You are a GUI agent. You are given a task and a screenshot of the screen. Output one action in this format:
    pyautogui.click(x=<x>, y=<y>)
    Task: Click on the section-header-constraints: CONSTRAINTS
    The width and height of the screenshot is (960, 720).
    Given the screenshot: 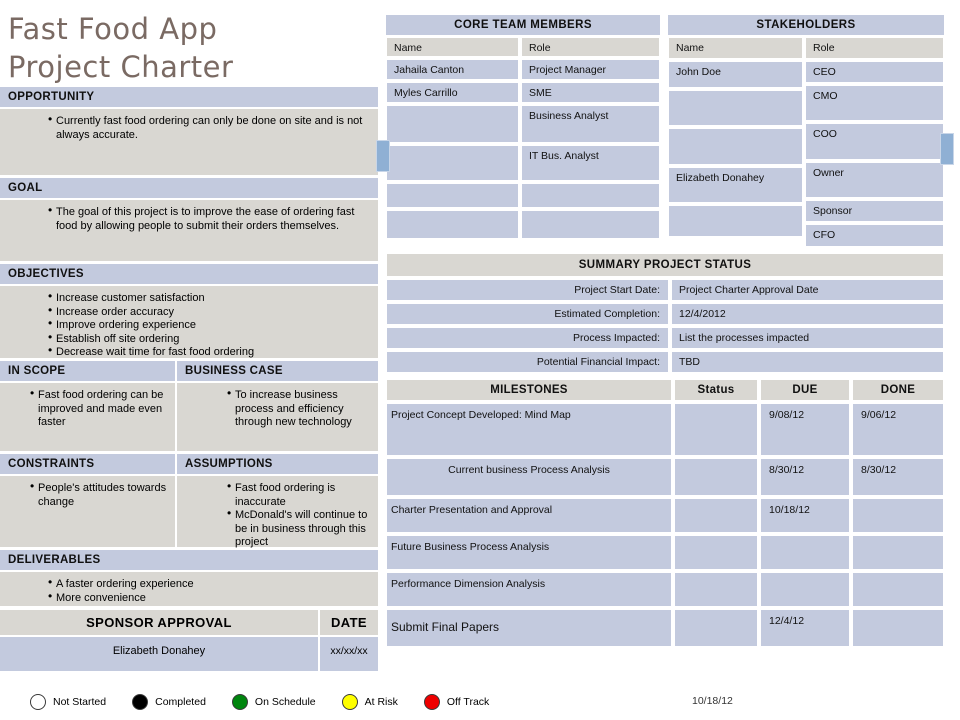 What is the action you would take?
    pyautogui.click(x=87, y=463)
    